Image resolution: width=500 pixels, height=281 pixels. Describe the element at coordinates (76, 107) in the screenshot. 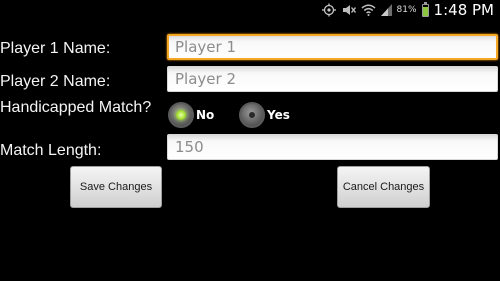

I see `handicapped-match-label: Handicapped Match?` at that location.